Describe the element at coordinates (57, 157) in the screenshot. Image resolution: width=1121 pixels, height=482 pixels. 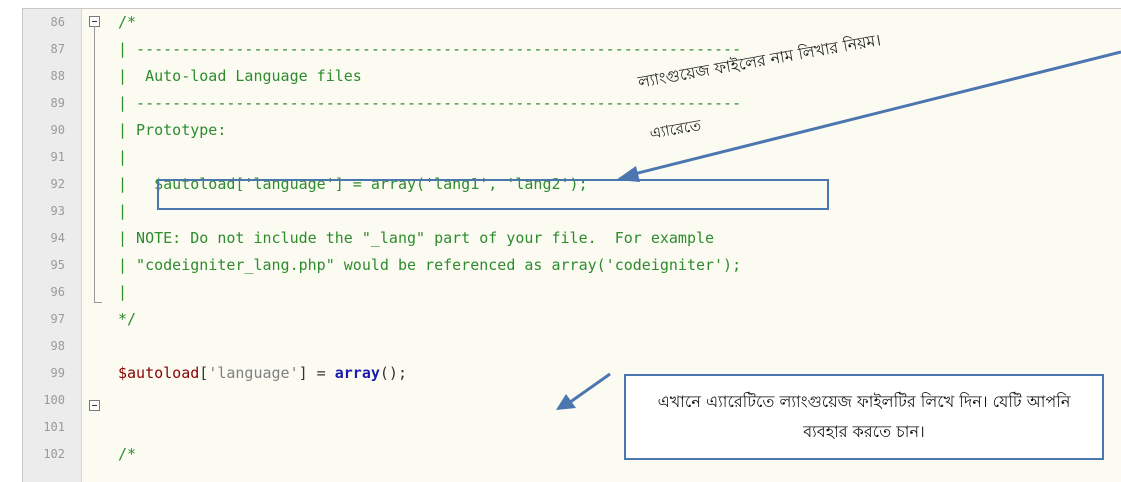
I see `line-number: 91` at that location.